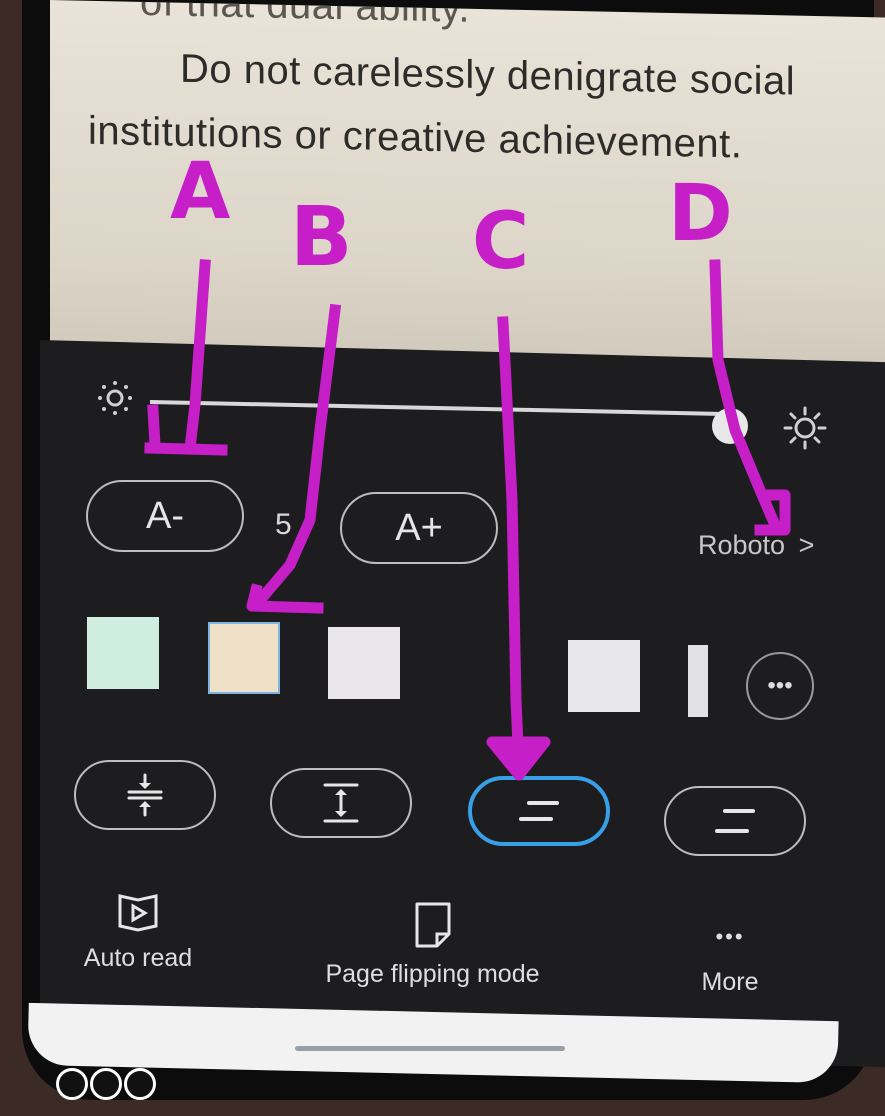 This screenshot has height=1116, width=885. Describe the element at coordinates (500, 242) in the screenshot. I see `annotation-label-c: C` at that location.